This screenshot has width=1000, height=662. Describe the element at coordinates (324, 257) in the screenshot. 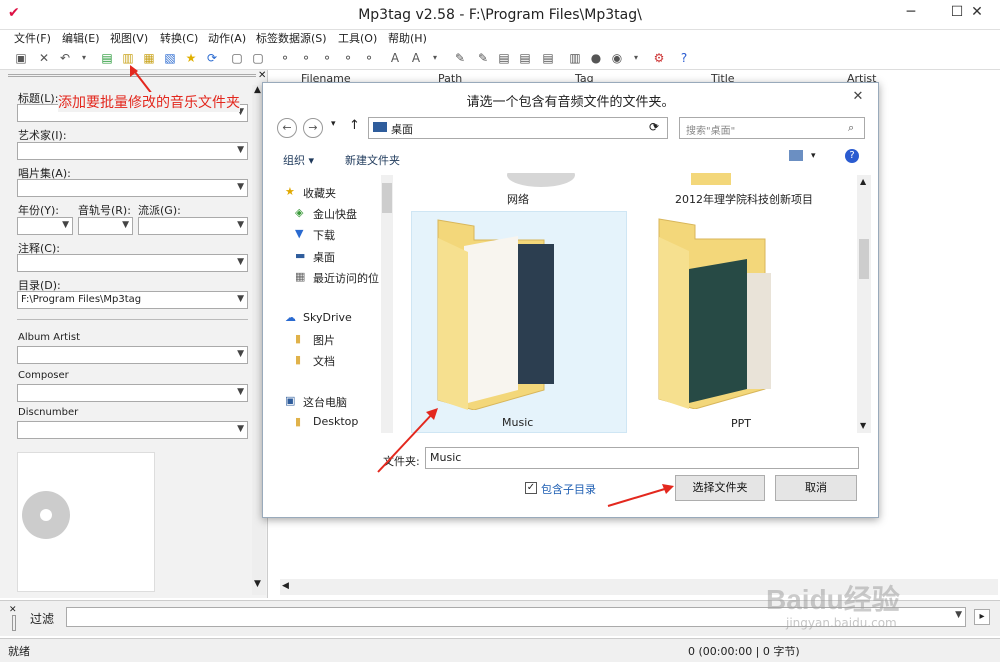

I see `nav-desktop: 桌面` at that location.